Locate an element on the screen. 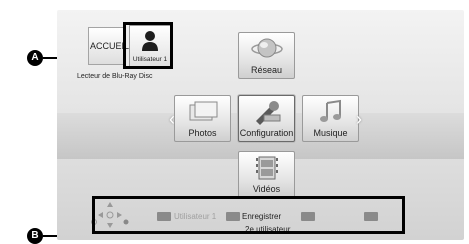 The height and width of the screenshot is (244, 469). photos-icon is located at coordinates (203, 111).